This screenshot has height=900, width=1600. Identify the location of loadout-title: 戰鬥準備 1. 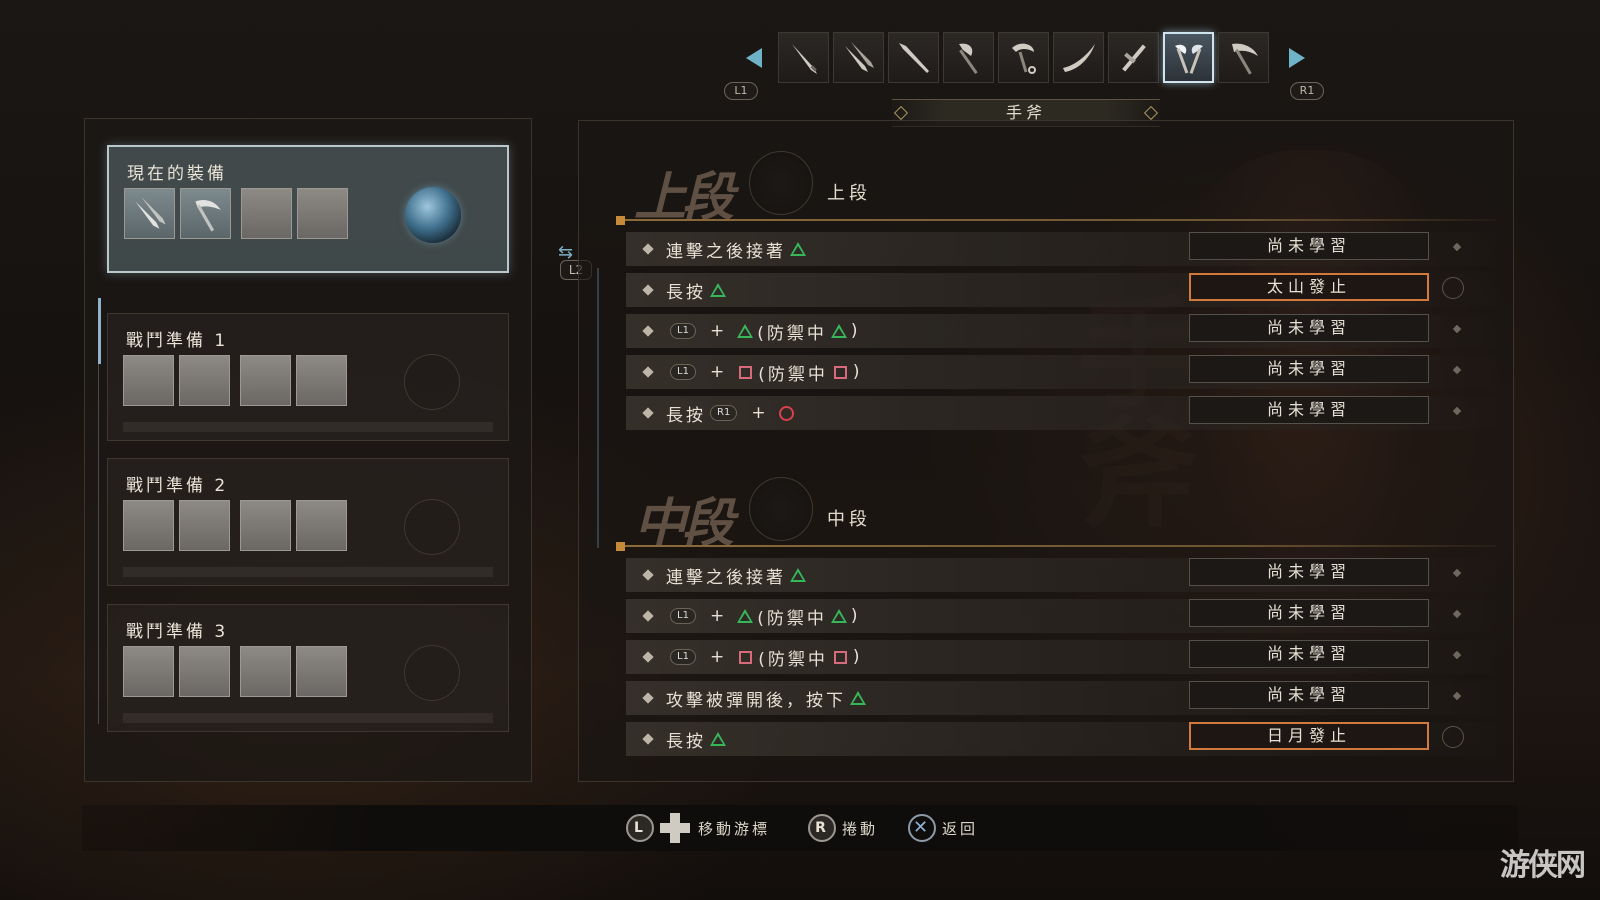
(177, 341).